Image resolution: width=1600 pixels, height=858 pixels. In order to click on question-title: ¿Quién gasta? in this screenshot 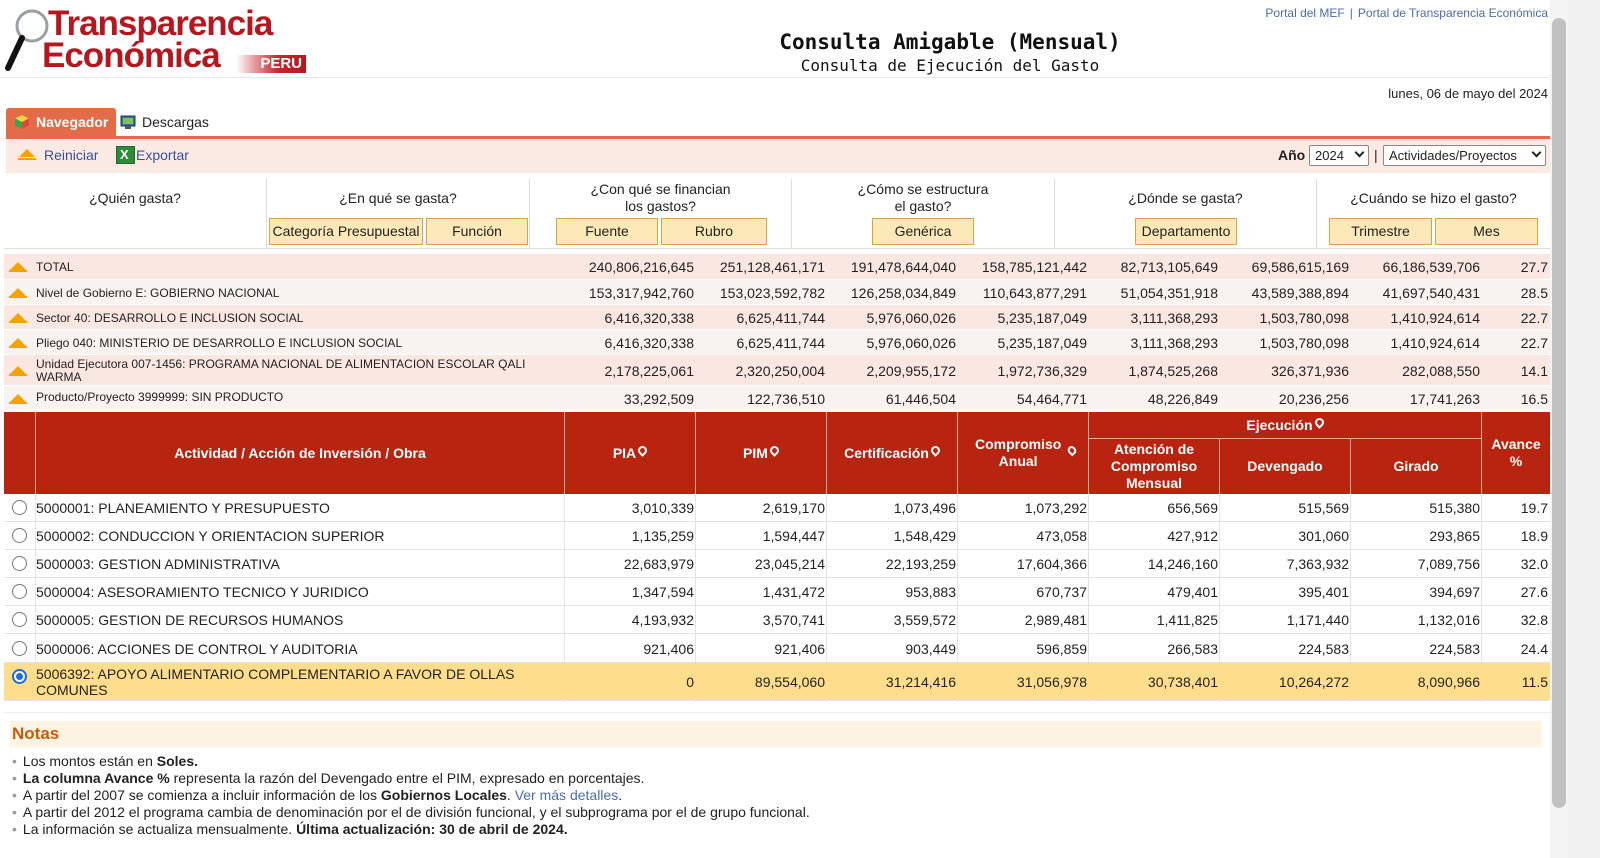, I will do `click(135, 198)`.